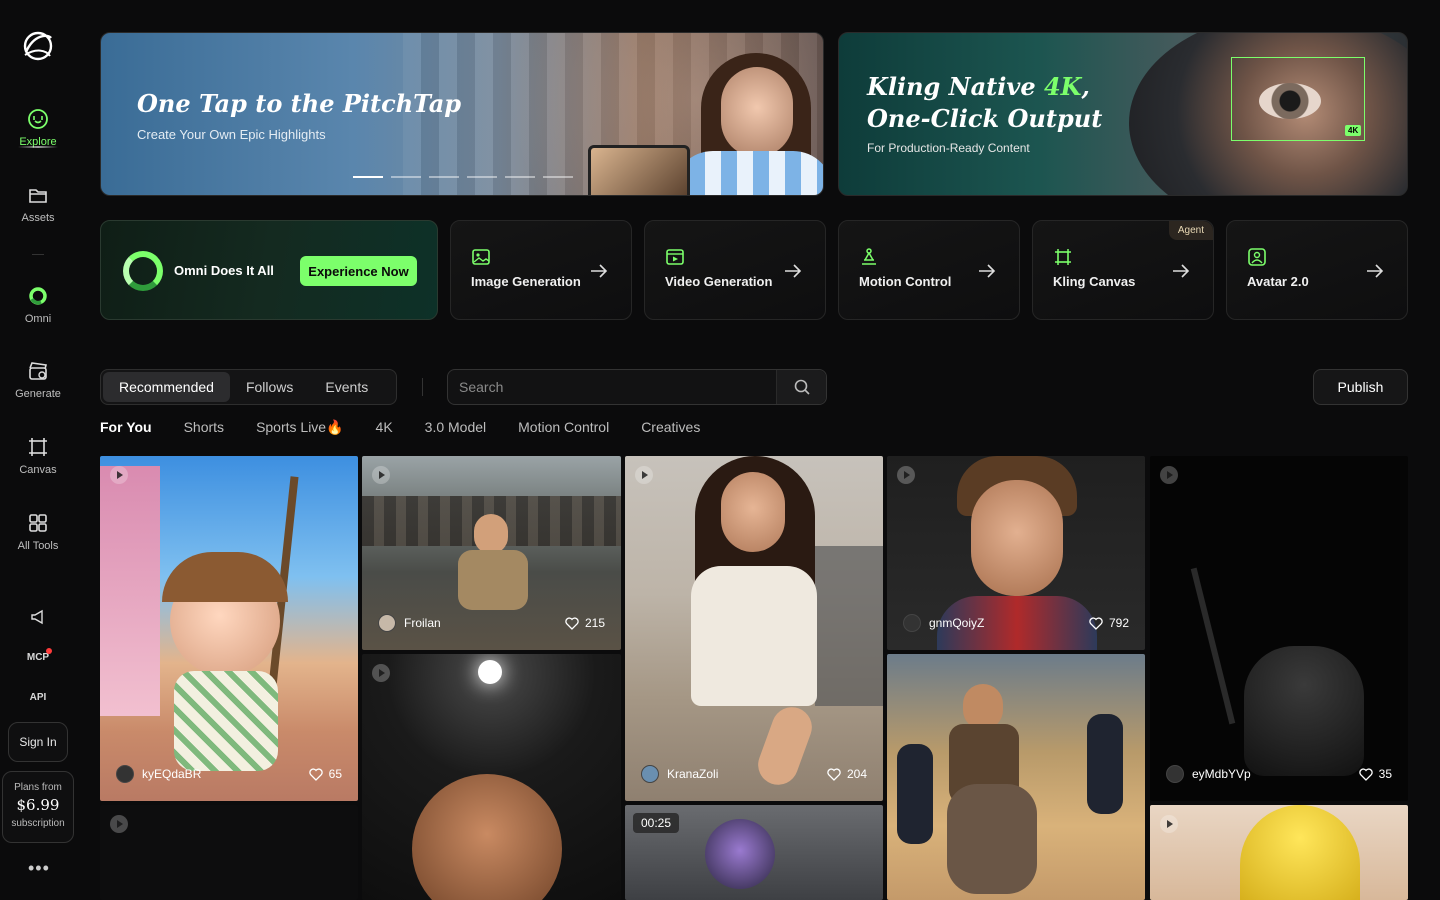 Image resolution: width=1440 pixels, height=900 pixels. What do you see at coordinates (39, 868) in the screenshot?
I see `more-icon: •••` at bounding box center [39, 868].